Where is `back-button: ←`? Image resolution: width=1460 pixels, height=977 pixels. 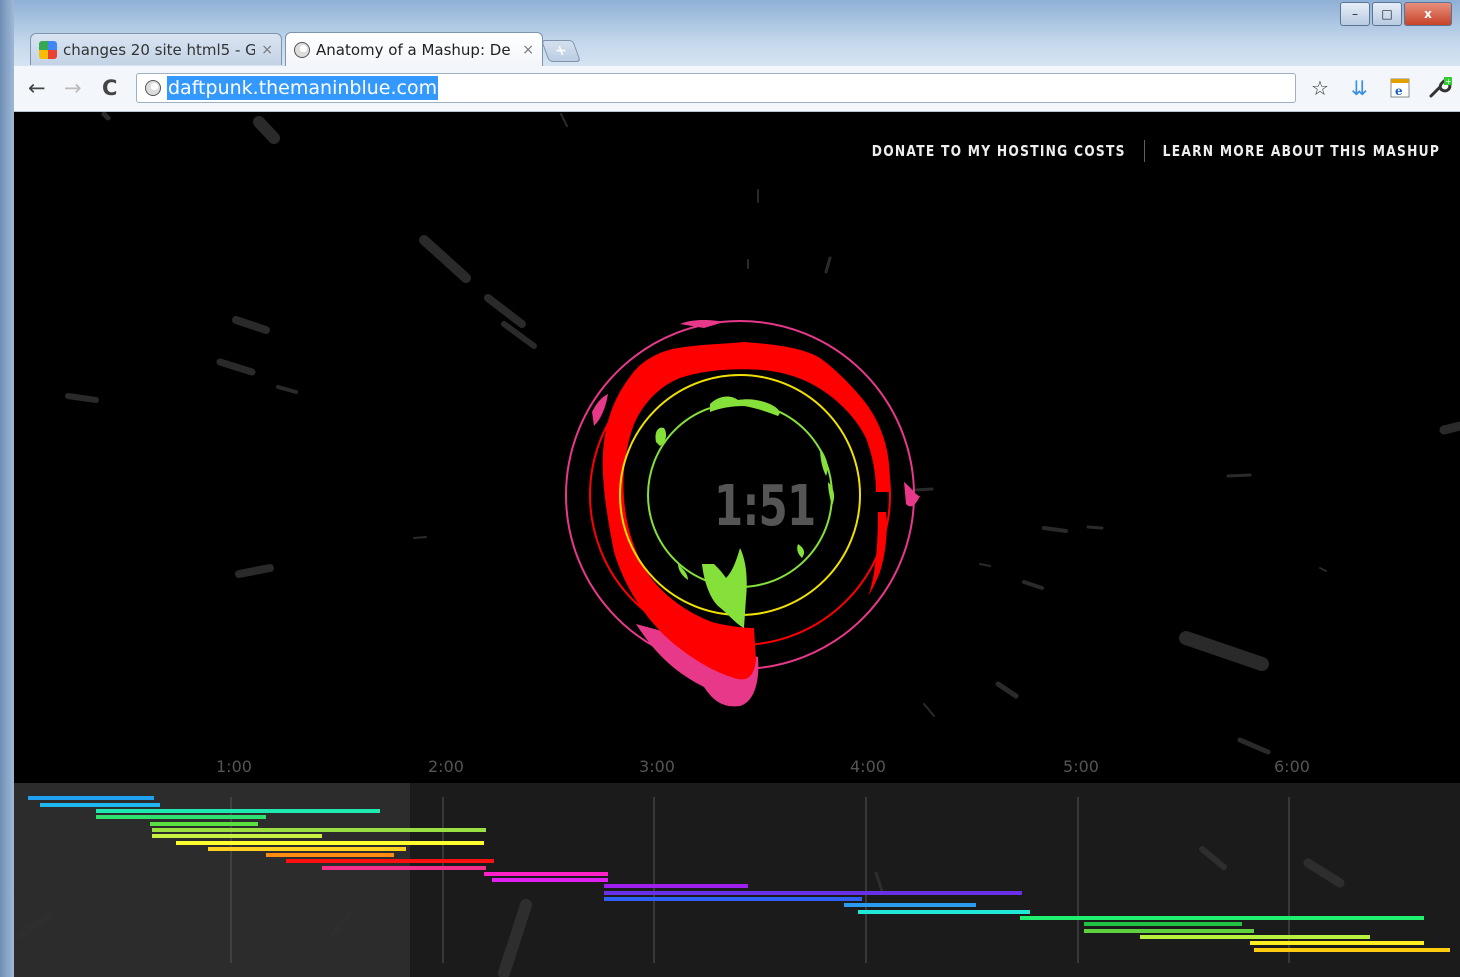
back-button: ← is located at coordinates (37, 88).